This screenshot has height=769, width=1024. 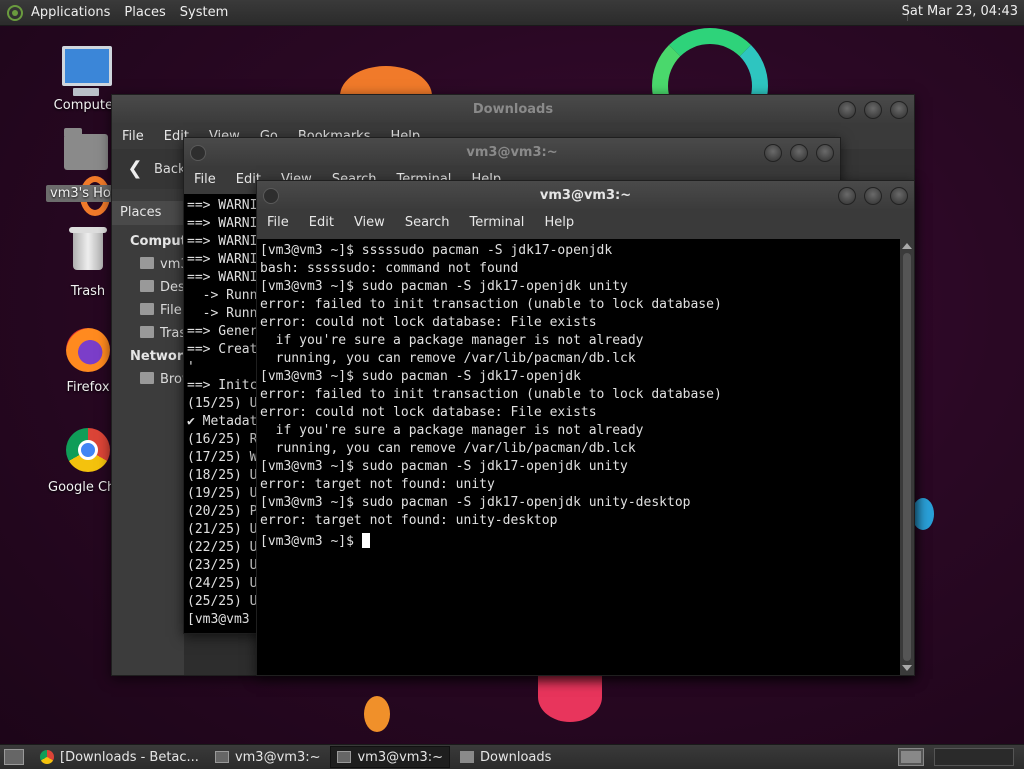 I want to click on back-arrow-icon: ❮, so click(x=135, y=169).